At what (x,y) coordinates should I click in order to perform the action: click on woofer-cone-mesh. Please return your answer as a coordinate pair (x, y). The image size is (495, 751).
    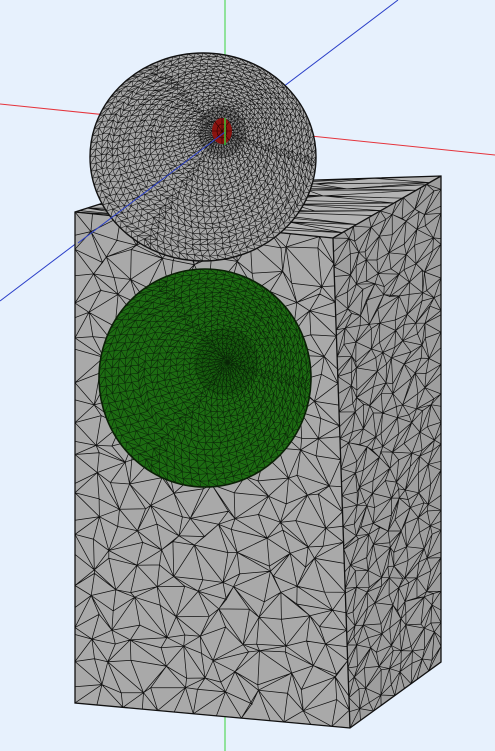
    Looking at the image, I should click on (205, 378).